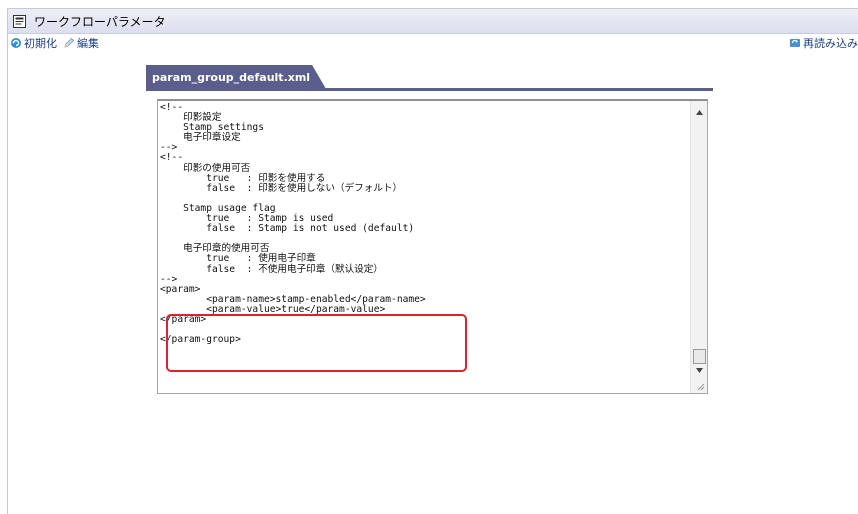  What do you see at coordinates (287, 229) in the screenshot?
I see `code-line: false : Stamp is not used (default)` at bounding box center [287, 229].